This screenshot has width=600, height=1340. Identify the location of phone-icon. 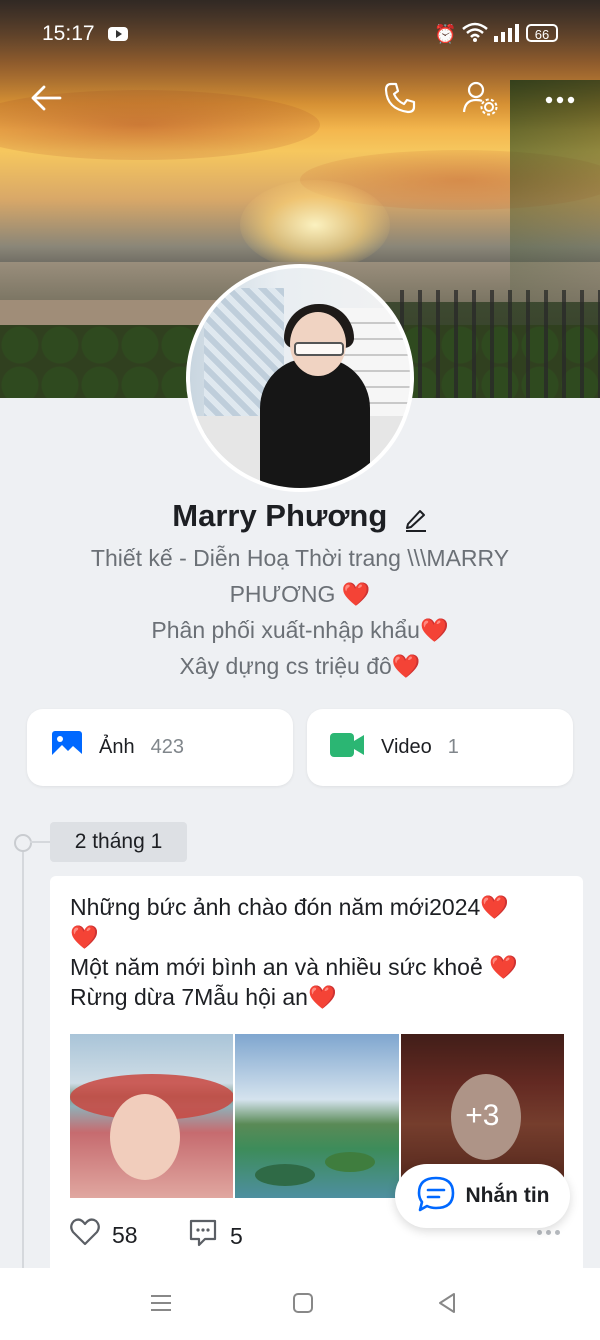
(400, 100).